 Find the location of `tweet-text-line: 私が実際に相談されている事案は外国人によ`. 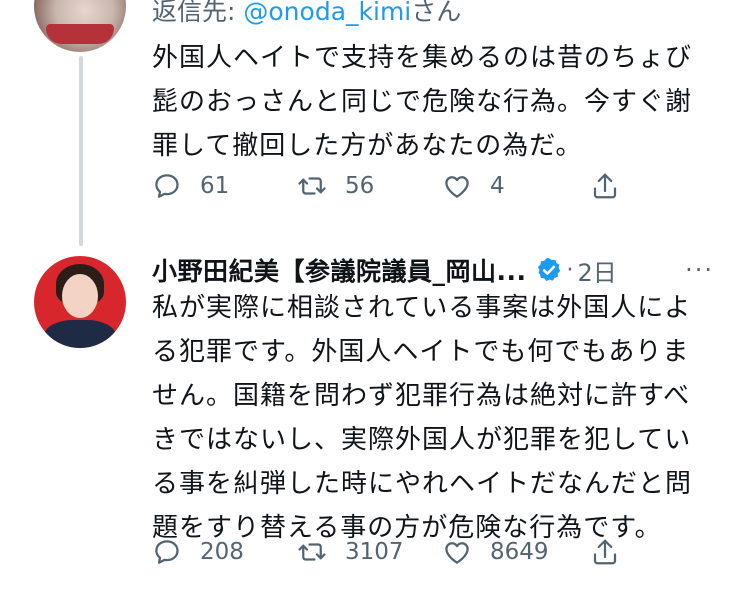

tweet-text-line: 私が実際に相談されている事案は外国人によ is located at coordinates (422, 308).